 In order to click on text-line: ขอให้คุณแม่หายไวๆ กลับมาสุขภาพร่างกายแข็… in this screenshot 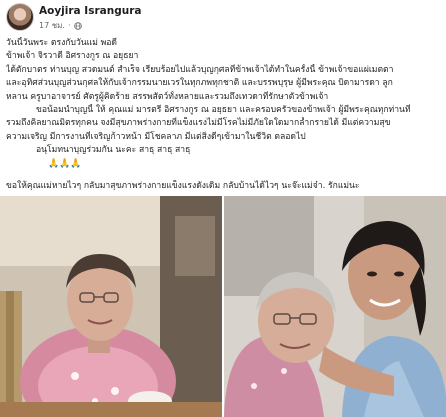, I will do `click(183, 185)`.